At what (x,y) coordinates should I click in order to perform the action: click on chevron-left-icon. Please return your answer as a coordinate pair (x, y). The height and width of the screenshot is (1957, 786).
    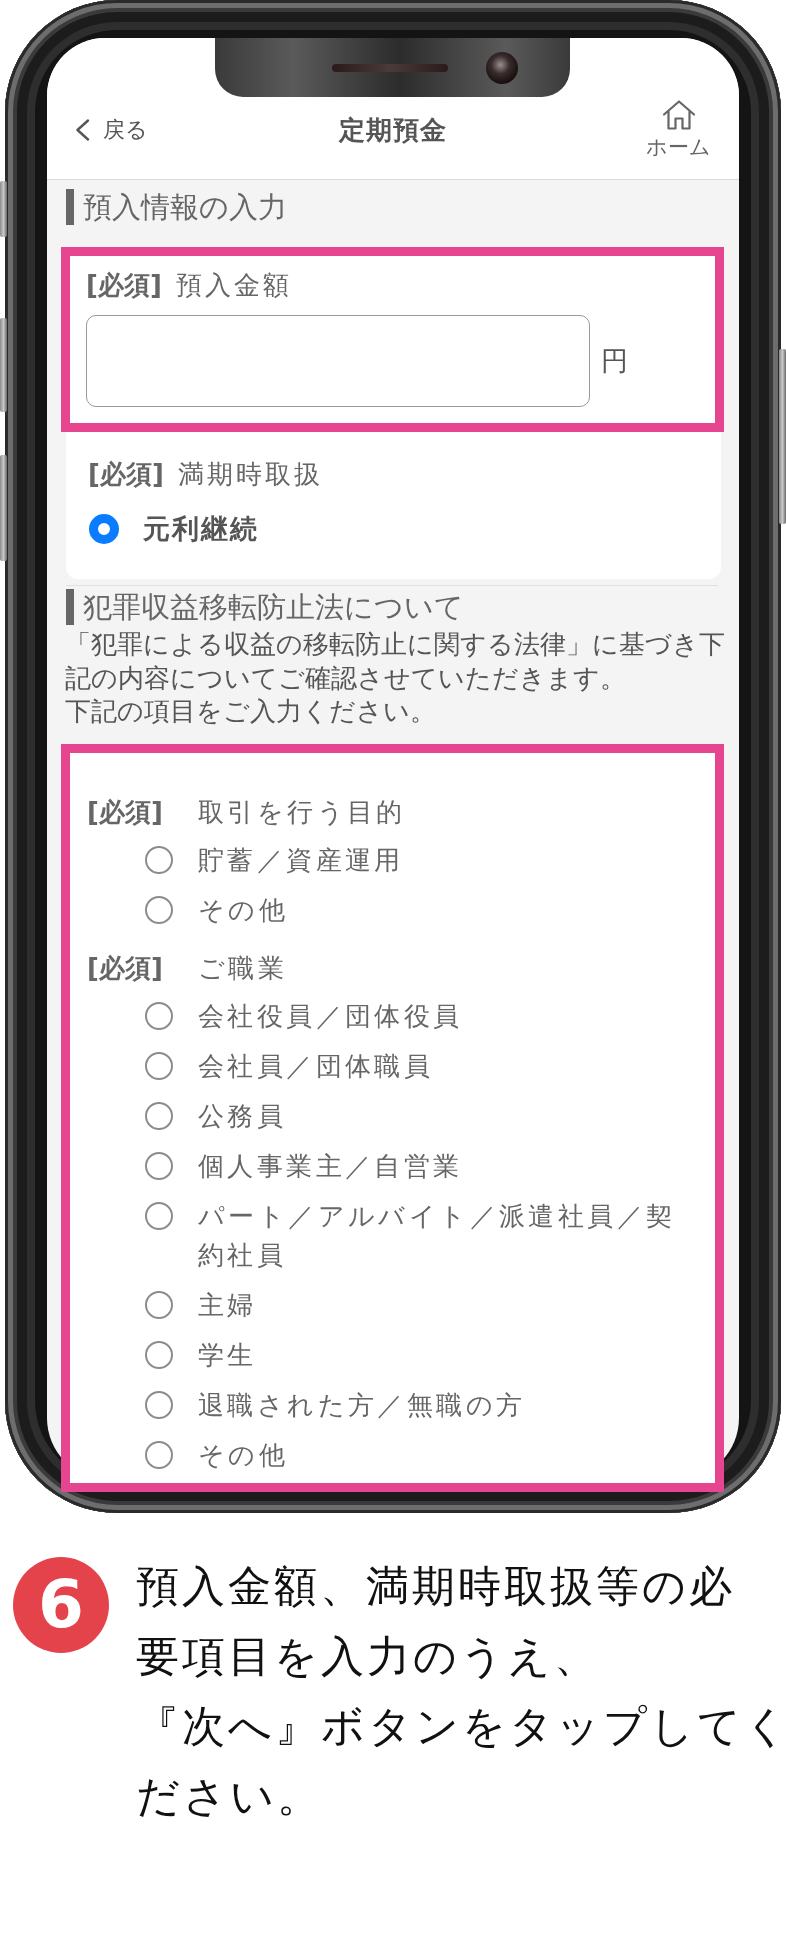
    Looking at the image, I should click on (82, 129).